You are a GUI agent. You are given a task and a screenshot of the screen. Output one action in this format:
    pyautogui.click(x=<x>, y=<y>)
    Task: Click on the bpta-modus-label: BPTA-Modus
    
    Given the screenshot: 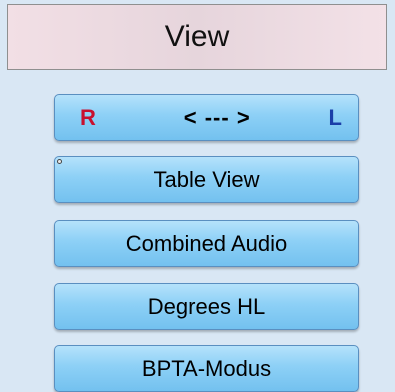 What is the action you would take?
    pyautogui.click(x=206, y=368)
    